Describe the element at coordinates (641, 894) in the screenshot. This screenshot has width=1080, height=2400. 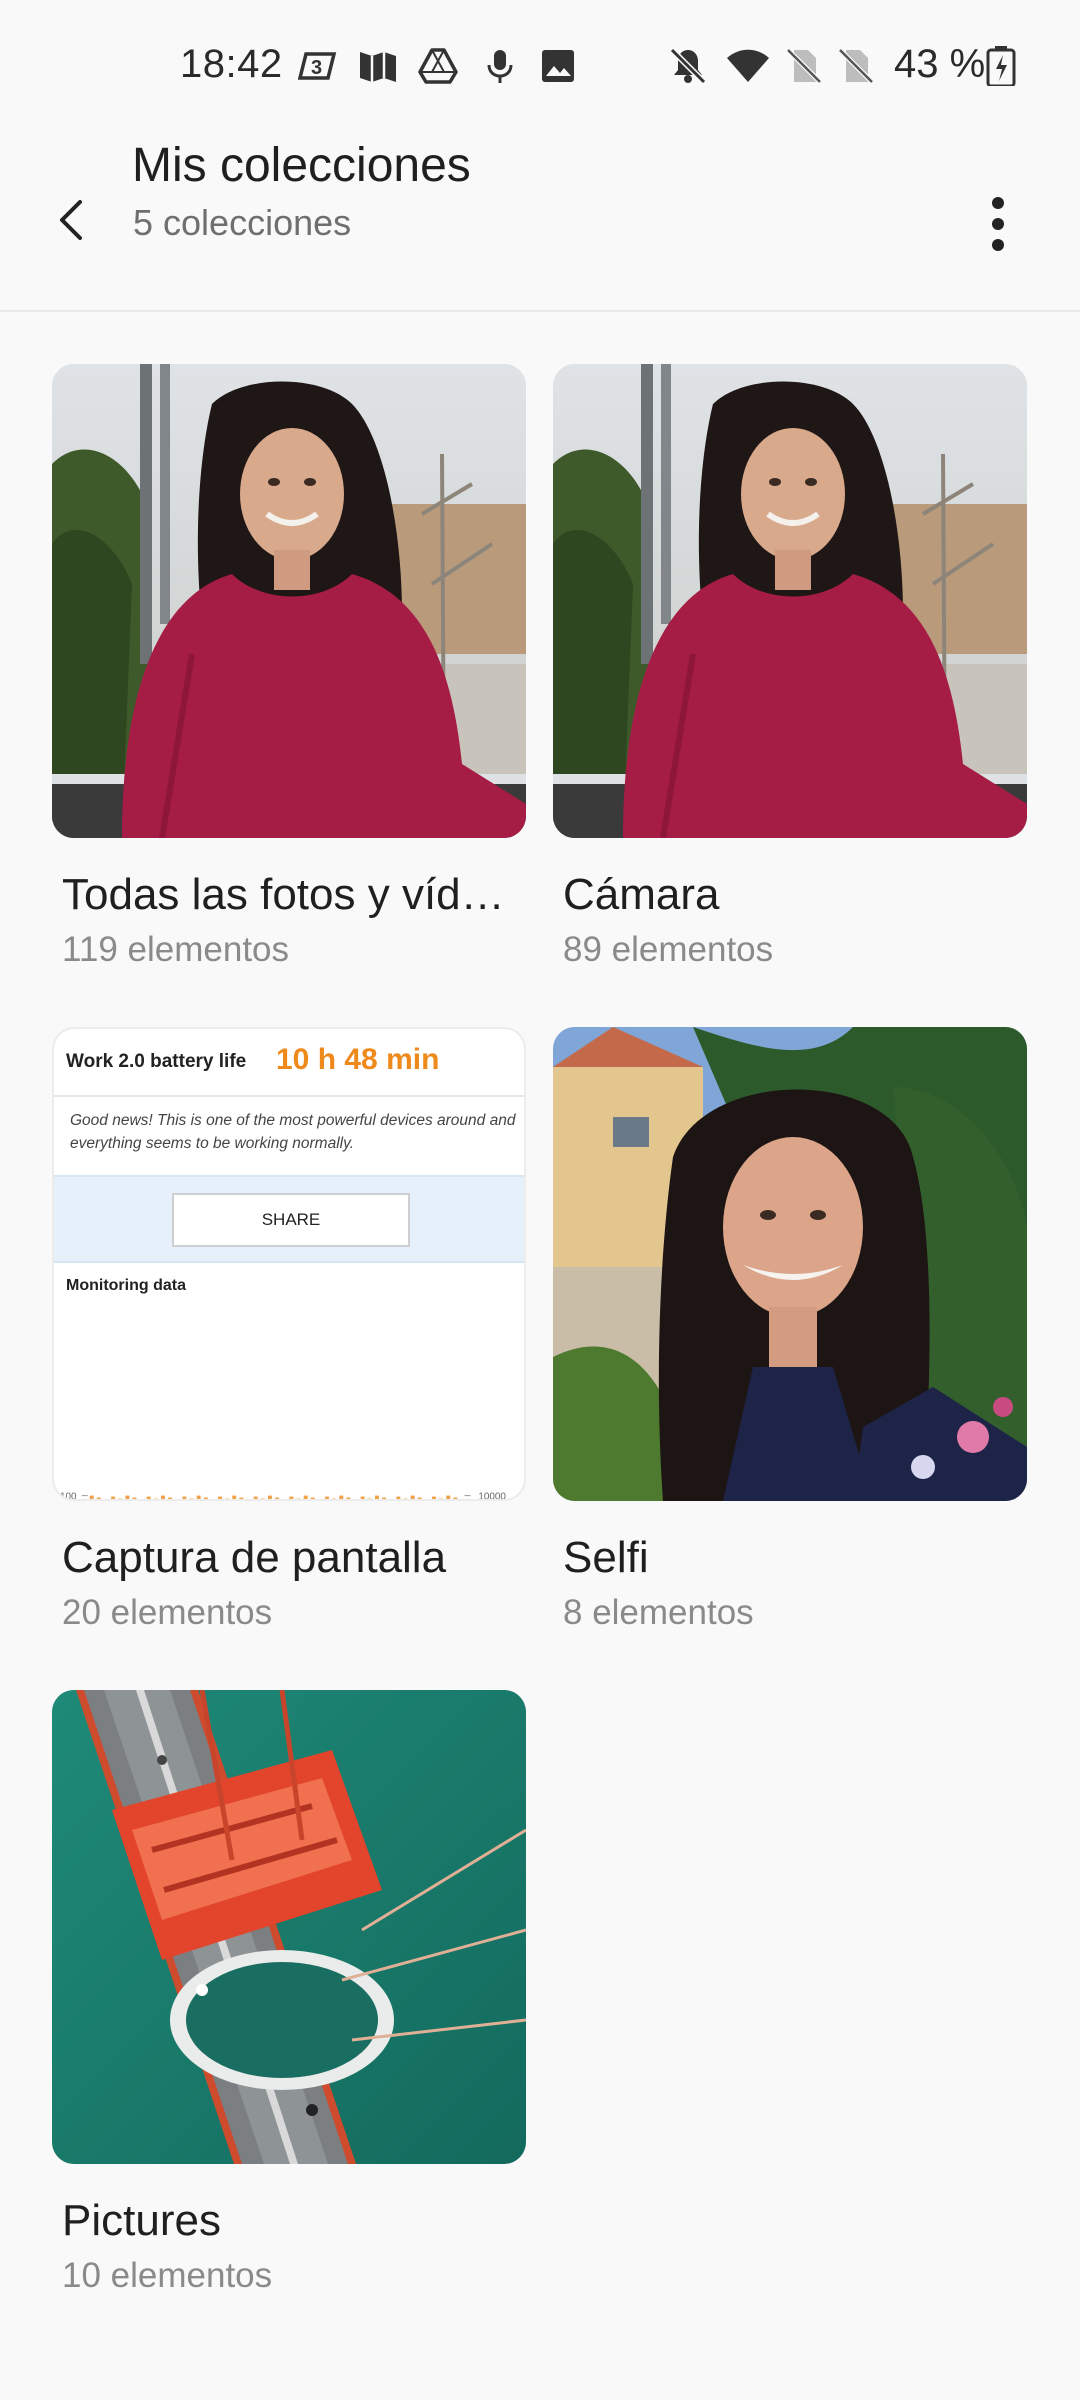
I see `collection-title: Cámara` at that location.